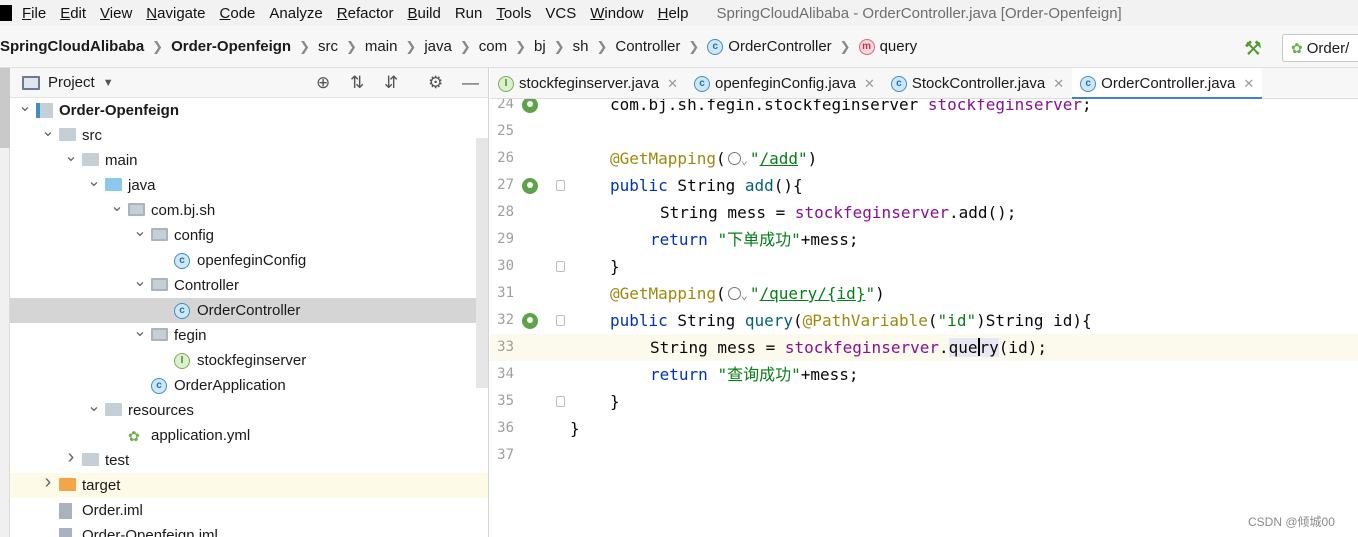  Describe the element at coordinates (101, 485) in the screenshot. I see `tree-item-label: target` at that location.